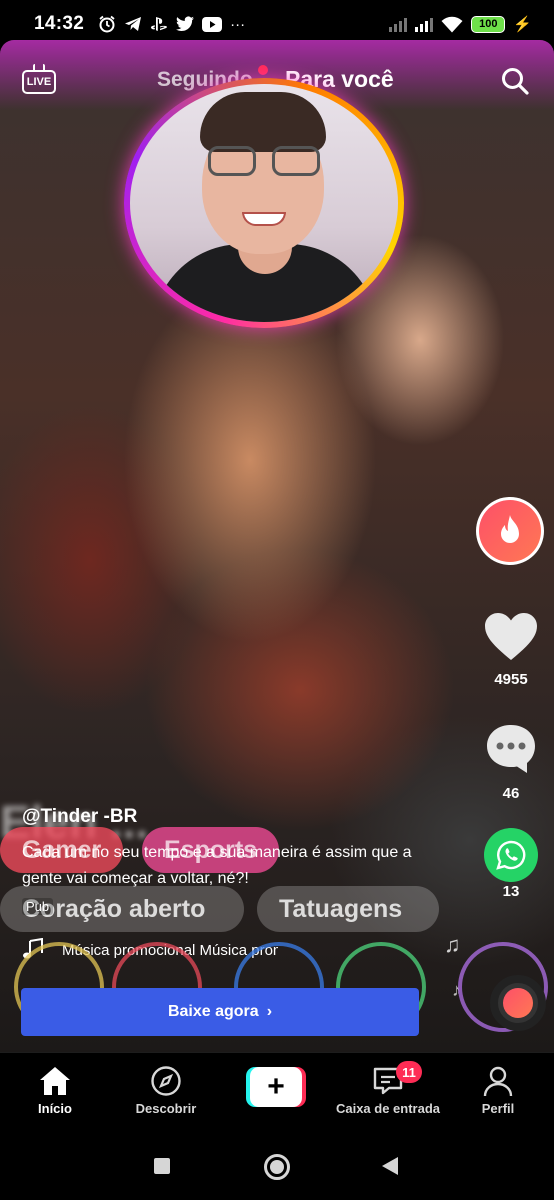  Describe the element at coordinates (269, 1011) in the screenshot. I see `chevron-right-icon: ›` at that location.